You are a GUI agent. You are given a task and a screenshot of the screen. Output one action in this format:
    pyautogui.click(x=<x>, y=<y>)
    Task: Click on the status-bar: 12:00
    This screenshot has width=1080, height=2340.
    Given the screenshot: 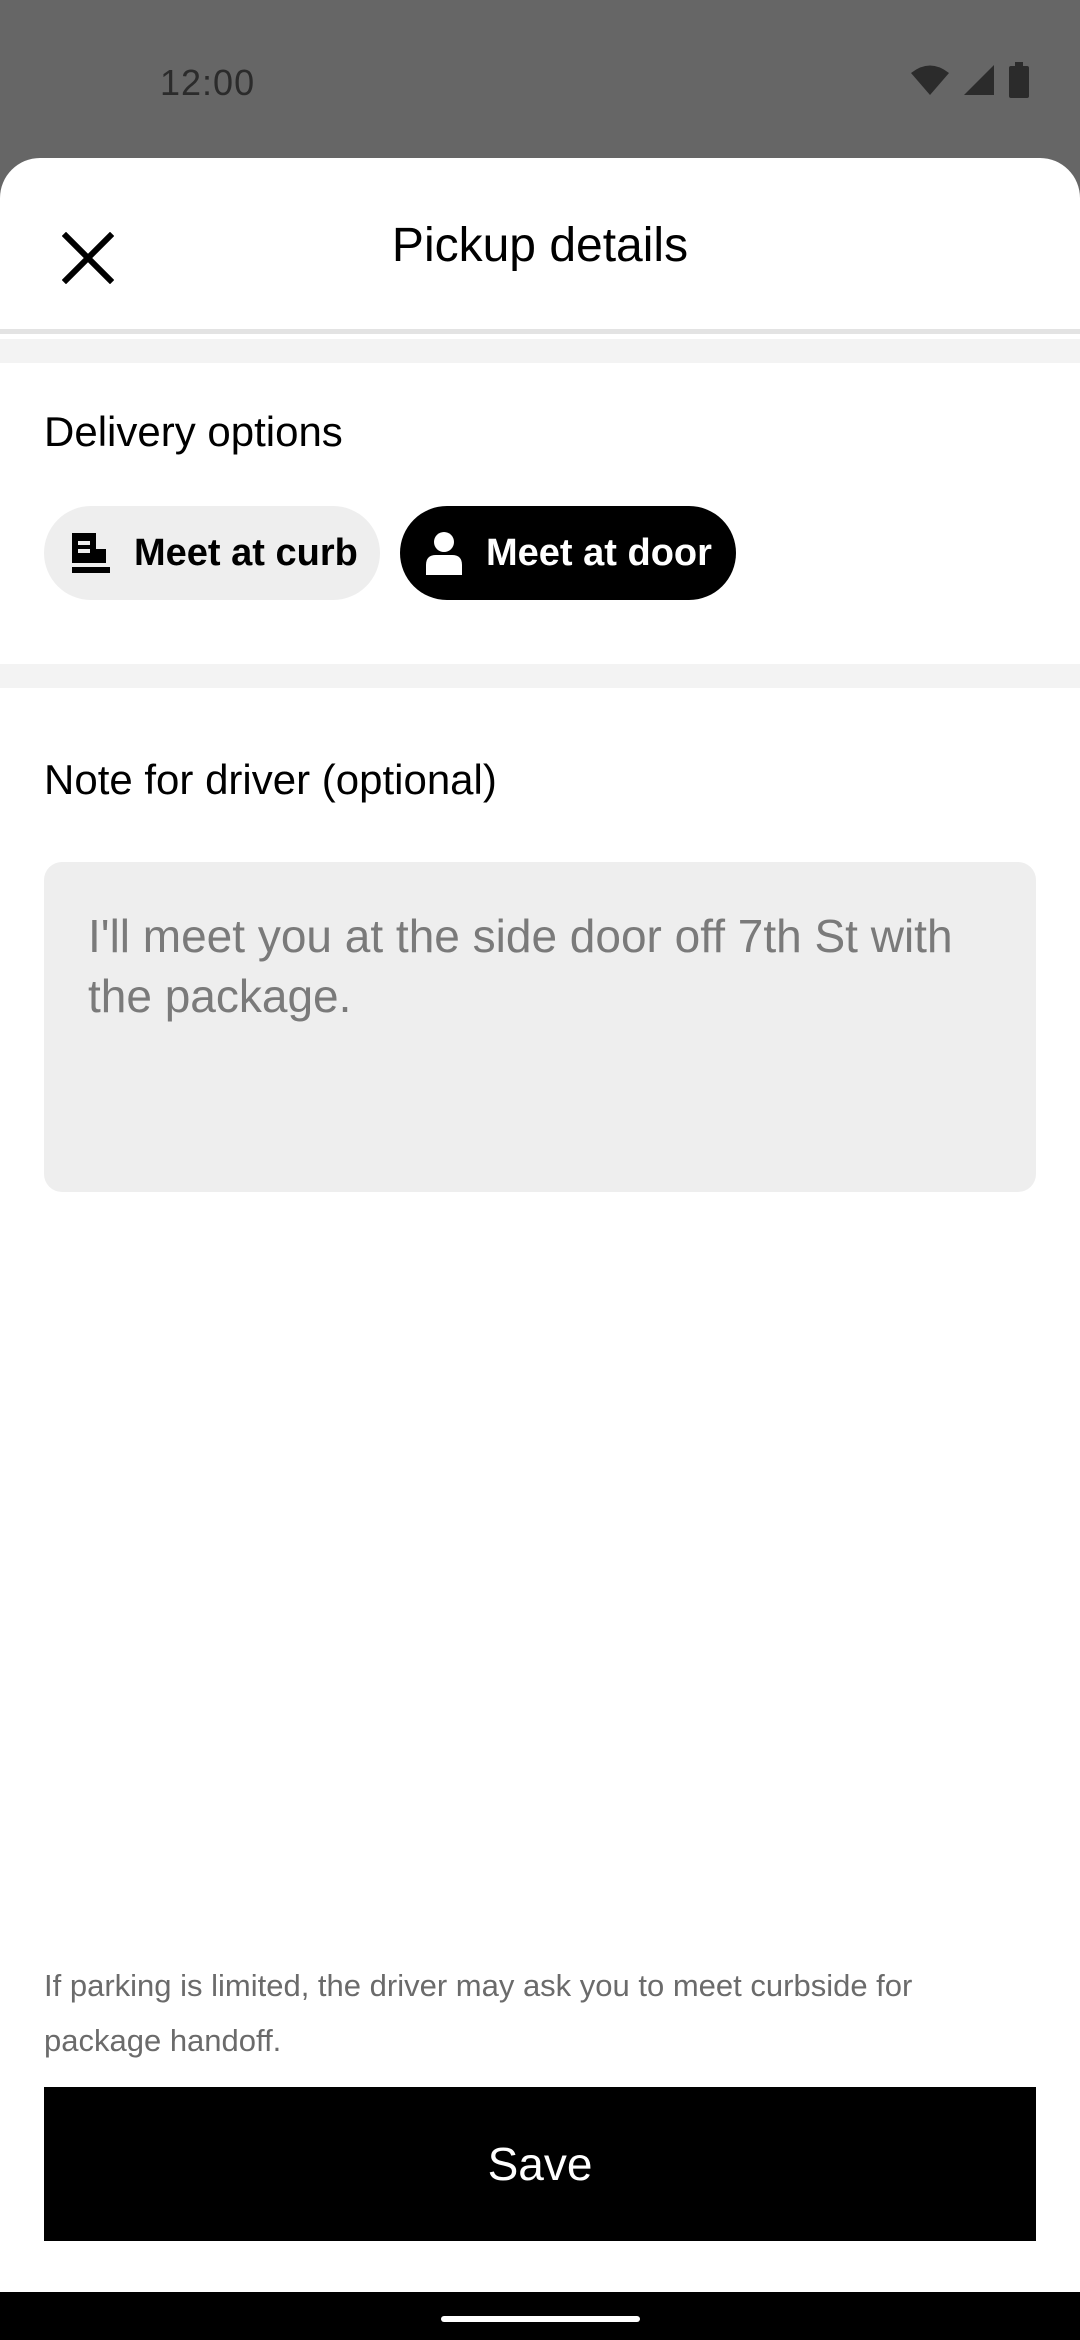 What is the action you would take?
    pyautogui.click(x=540, y=80)
    